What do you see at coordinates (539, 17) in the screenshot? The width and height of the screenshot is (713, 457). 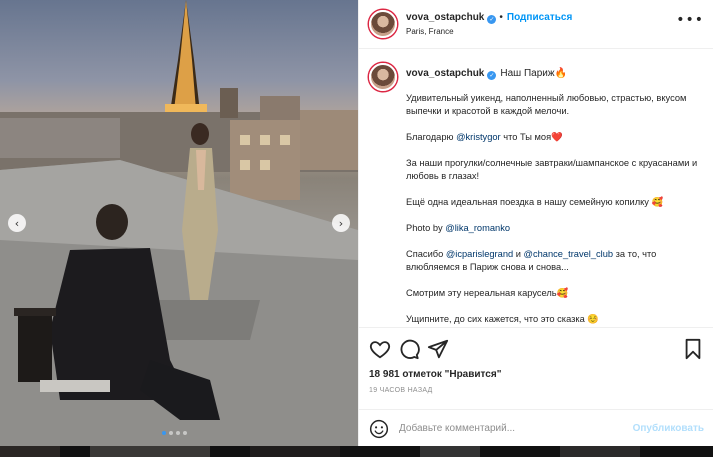 I see `follow-button: Подписаться` at bounding box center [539, 17].